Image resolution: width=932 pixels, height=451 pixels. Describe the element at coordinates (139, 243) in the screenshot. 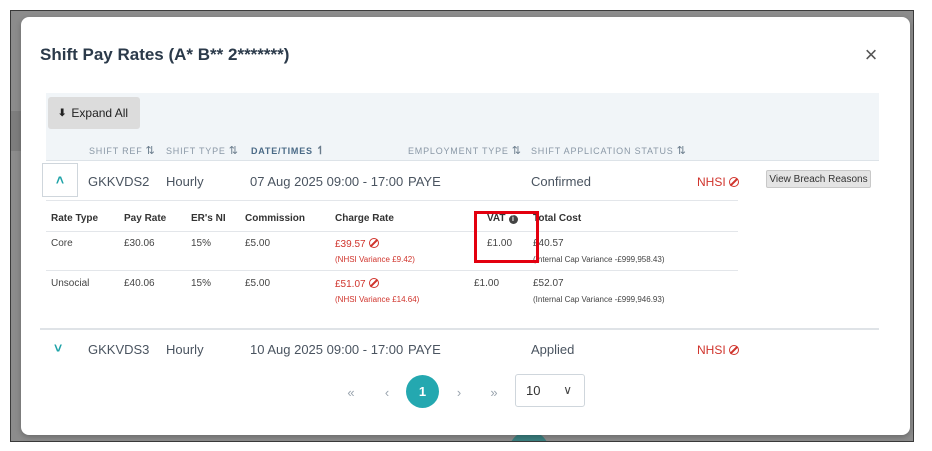

I see `pay-rate: £30.06` at that location.